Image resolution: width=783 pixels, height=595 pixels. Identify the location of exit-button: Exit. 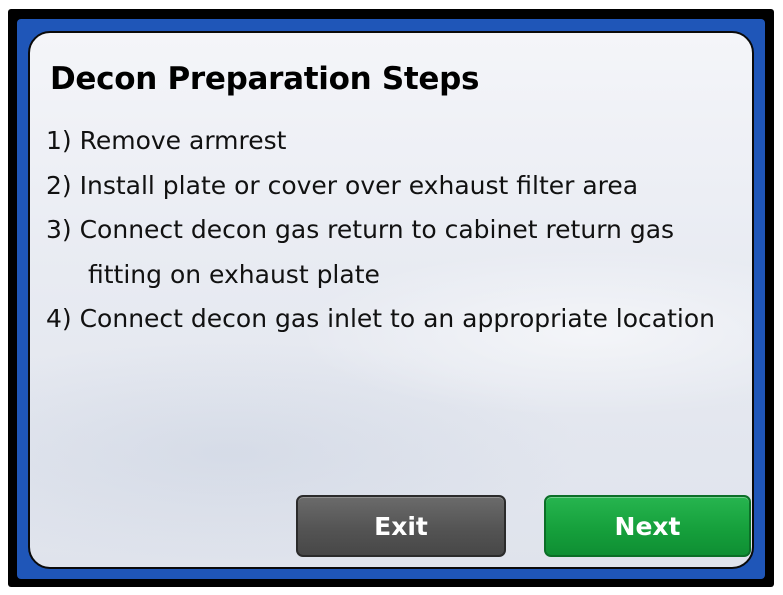
(401, 526).